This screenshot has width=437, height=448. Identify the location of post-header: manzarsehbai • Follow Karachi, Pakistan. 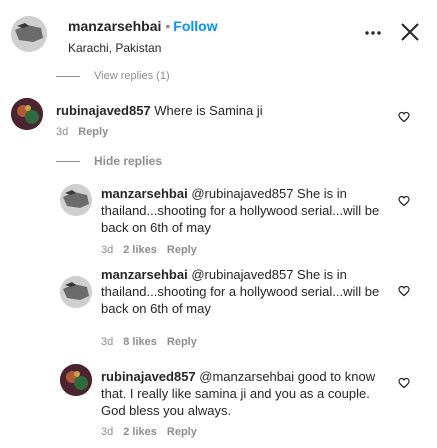
(218, 32).